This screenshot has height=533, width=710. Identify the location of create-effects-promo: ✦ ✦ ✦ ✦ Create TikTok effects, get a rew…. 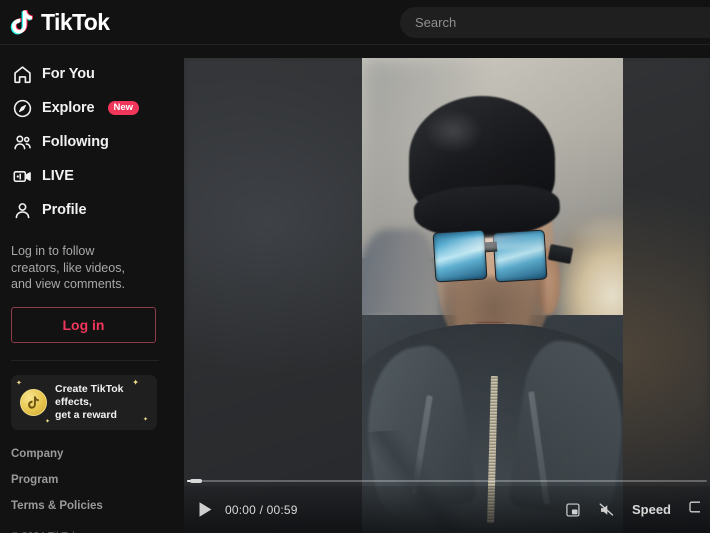
(84, 402).